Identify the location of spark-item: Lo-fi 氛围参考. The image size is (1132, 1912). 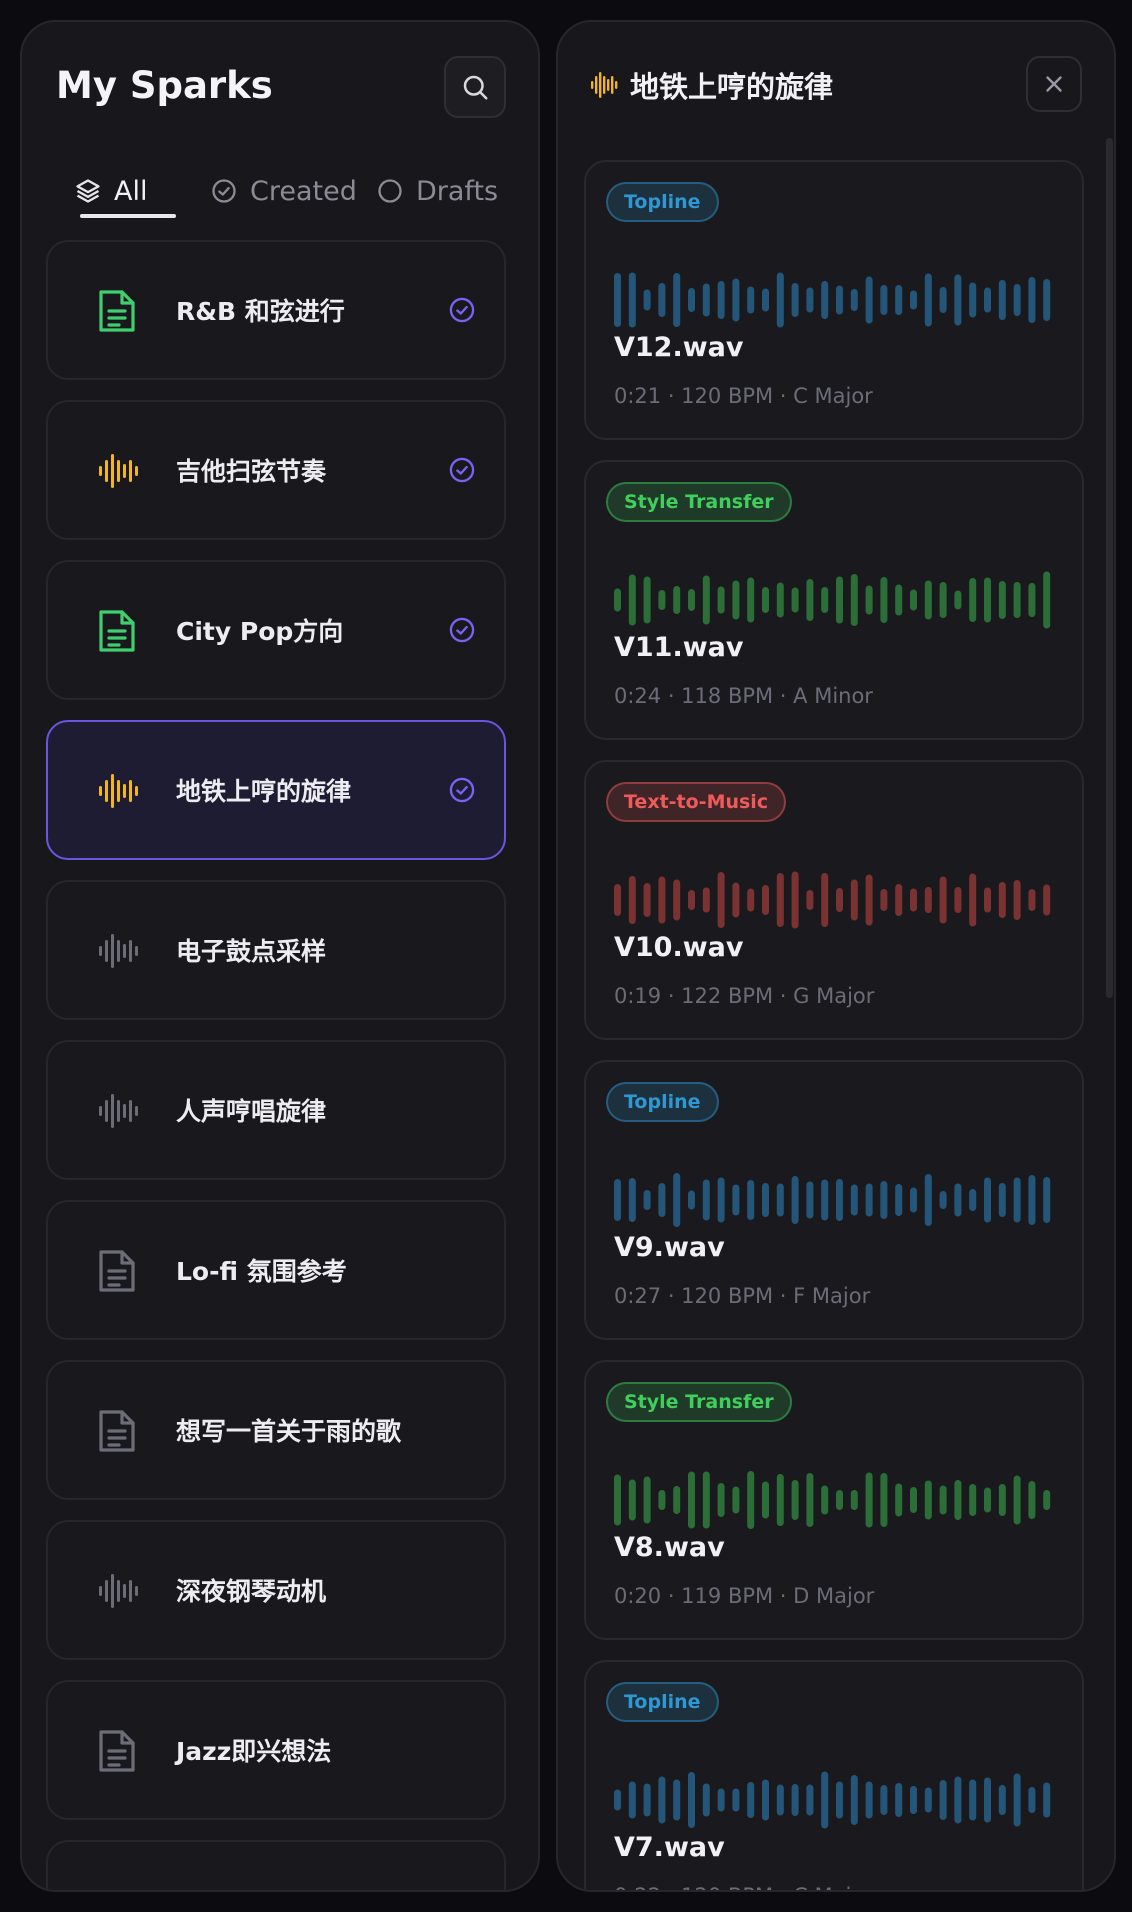
(276, 1270).